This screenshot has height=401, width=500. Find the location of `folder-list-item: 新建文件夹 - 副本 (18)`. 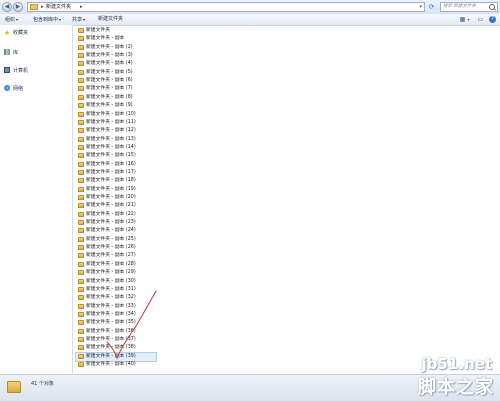

folder-list-item: 新建文件夹 - 副本 (18) is located at coordinates (116, 181).